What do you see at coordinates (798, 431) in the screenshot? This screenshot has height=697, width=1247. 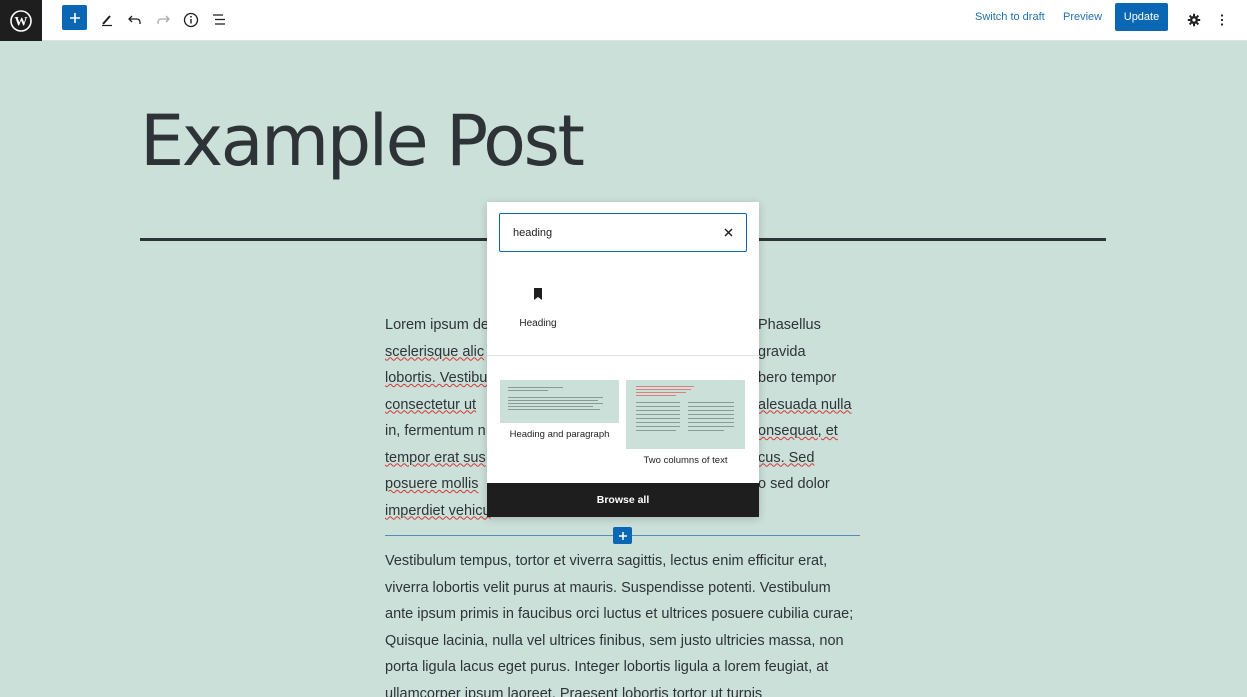 I see `paragraph-text: onsequat, et` at bounding box center [798, 431].